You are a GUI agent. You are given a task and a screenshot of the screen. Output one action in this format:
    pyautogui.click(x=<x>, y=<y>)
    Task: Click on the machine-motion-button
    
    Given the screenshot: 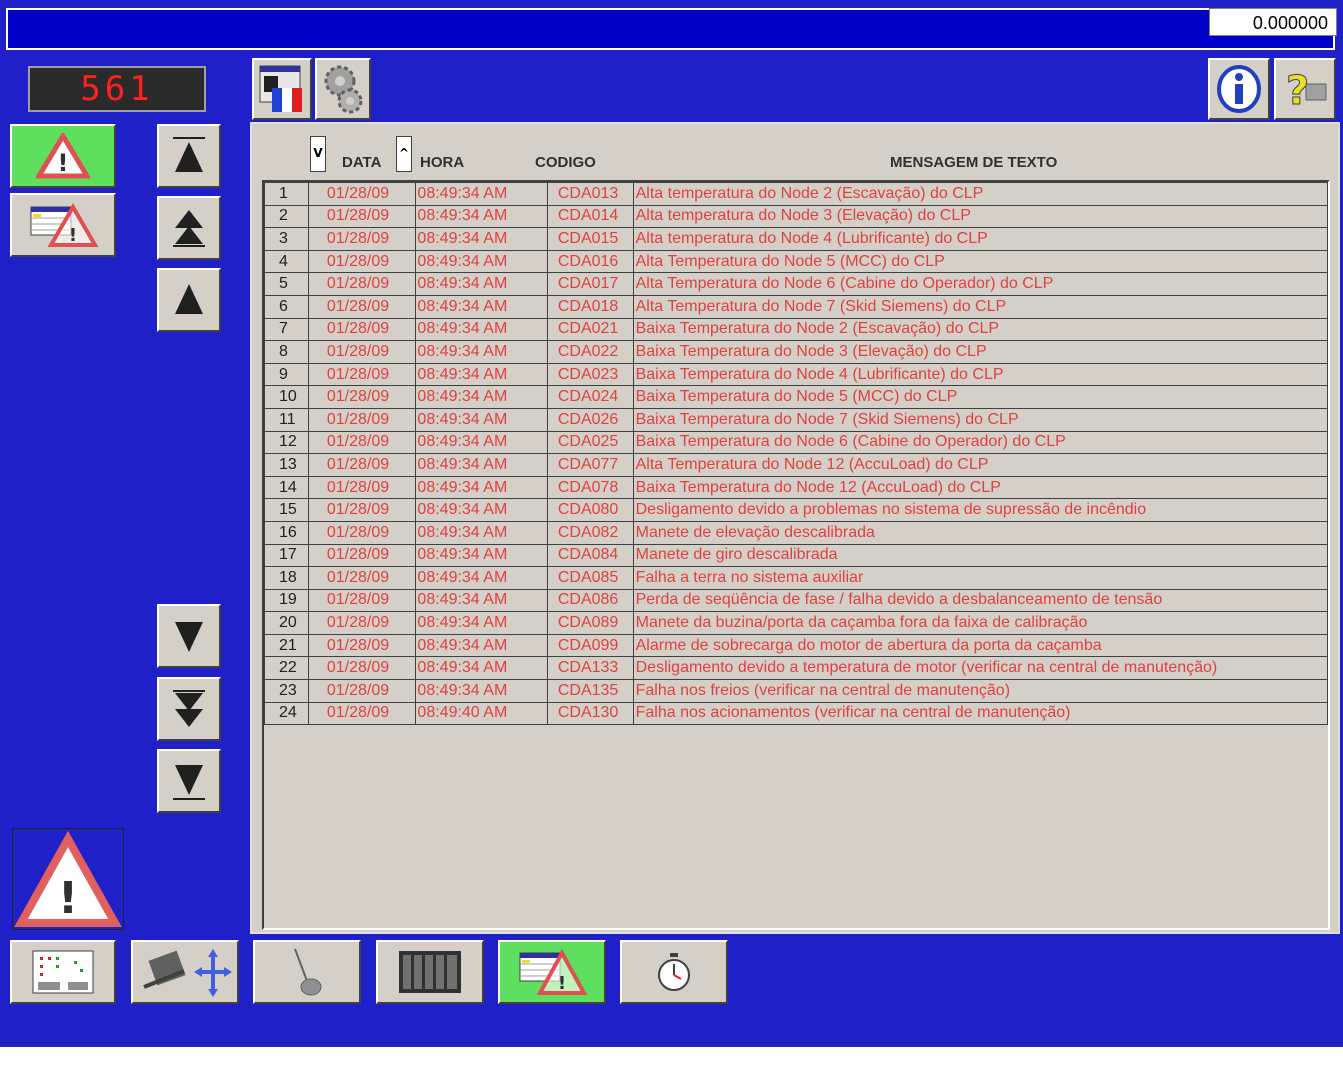 What is the action you would take?
    pyautogui.click(x=185, y=972)
    